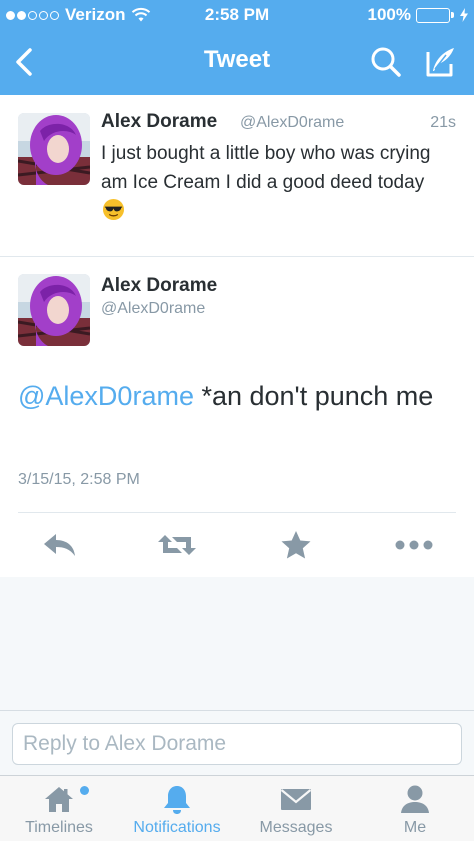 This screenshot has height=841, width=474. Describe the element at coordinates (59, 827) in the screenshot. I see `tab-label: Timelines` at that location.